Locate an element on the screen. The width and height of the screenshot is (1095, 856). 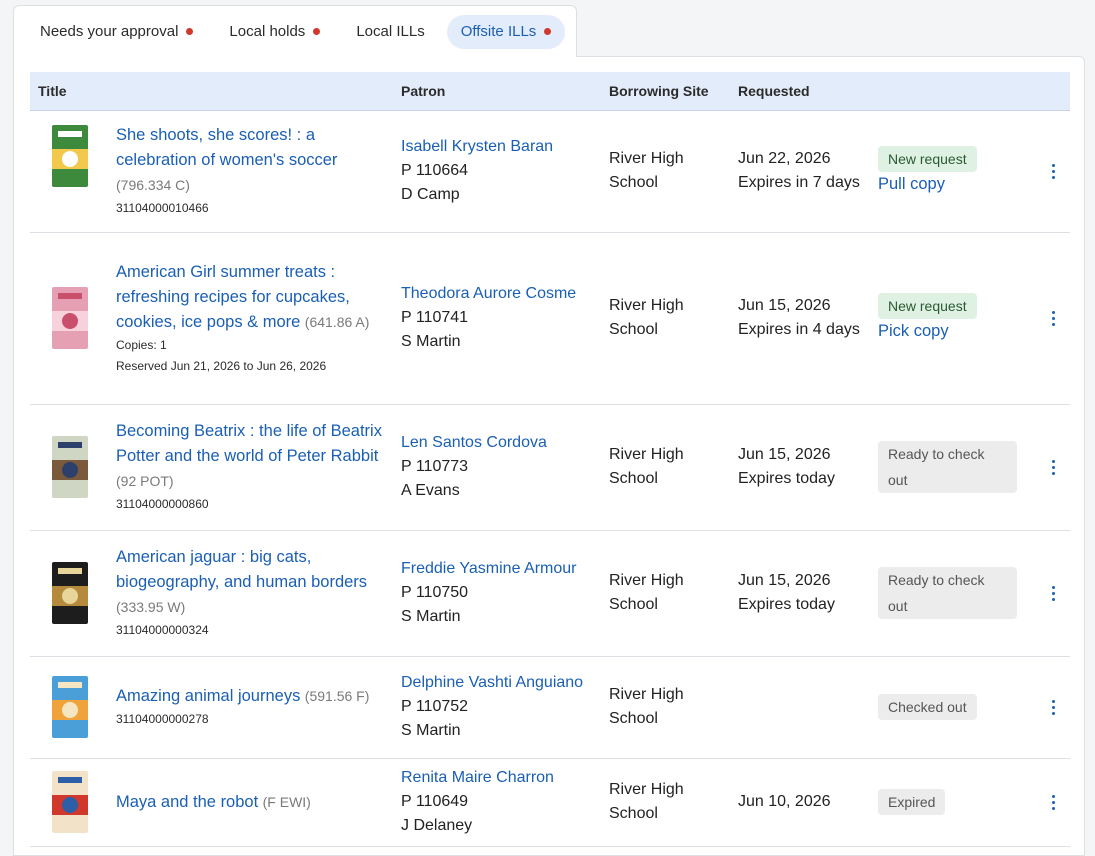
patron-name-link: Theodora Aurore Cosme is located at coordinates (497, 294).